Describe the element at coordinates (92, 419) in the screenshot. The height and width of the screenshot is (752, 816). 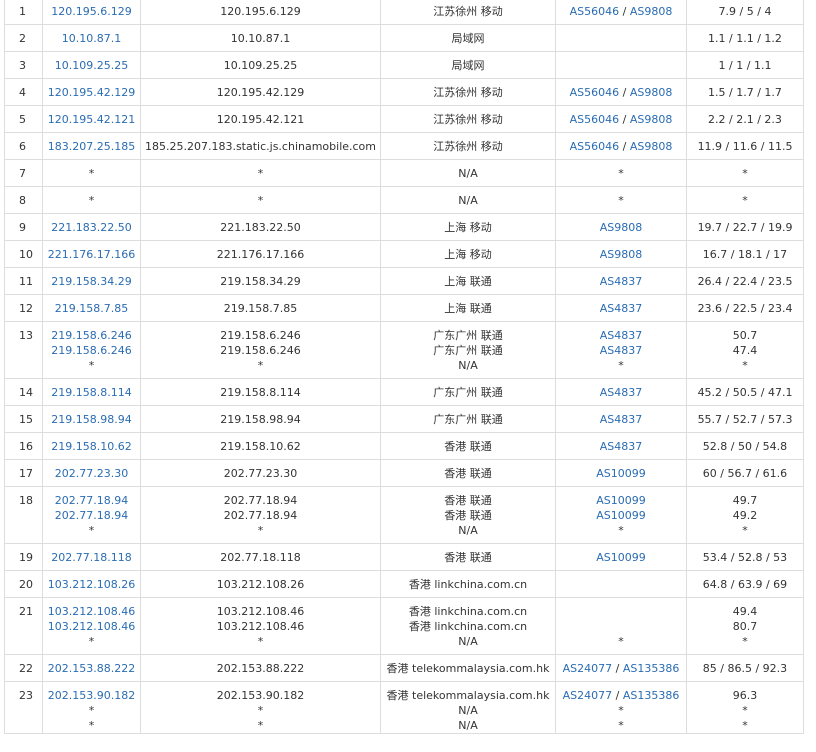
I see `ip-link: 219.158.98.94` at that location.